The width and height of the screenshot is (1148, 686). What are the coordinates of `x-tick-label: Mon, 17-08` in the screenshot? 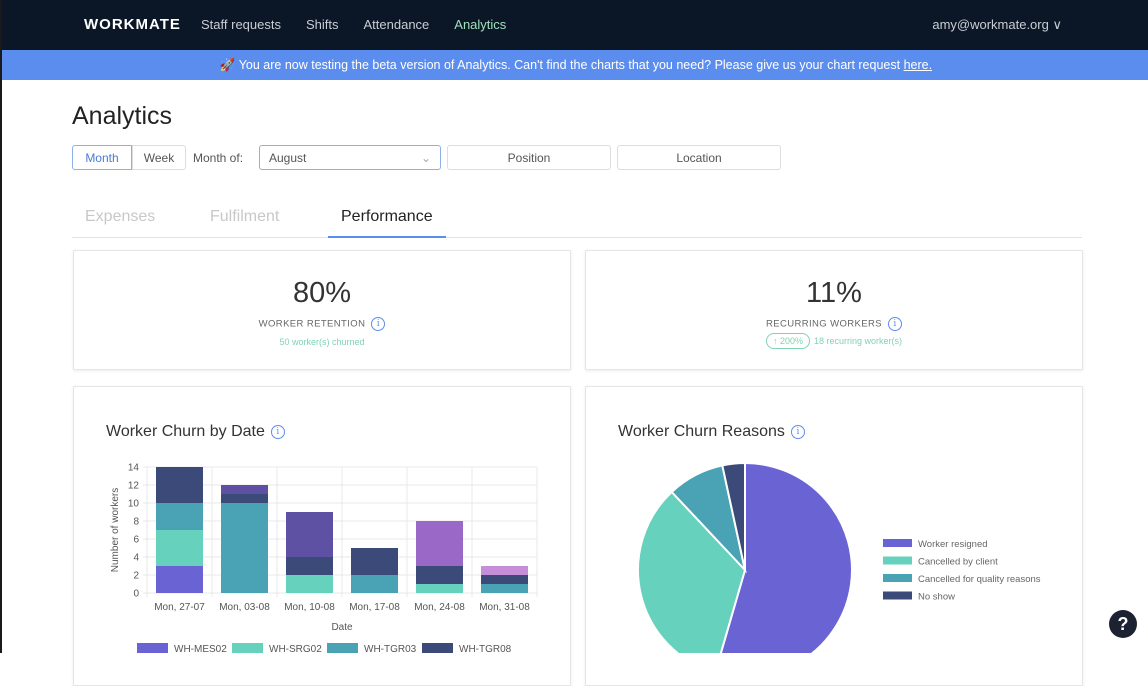 It's located at (374, 607).